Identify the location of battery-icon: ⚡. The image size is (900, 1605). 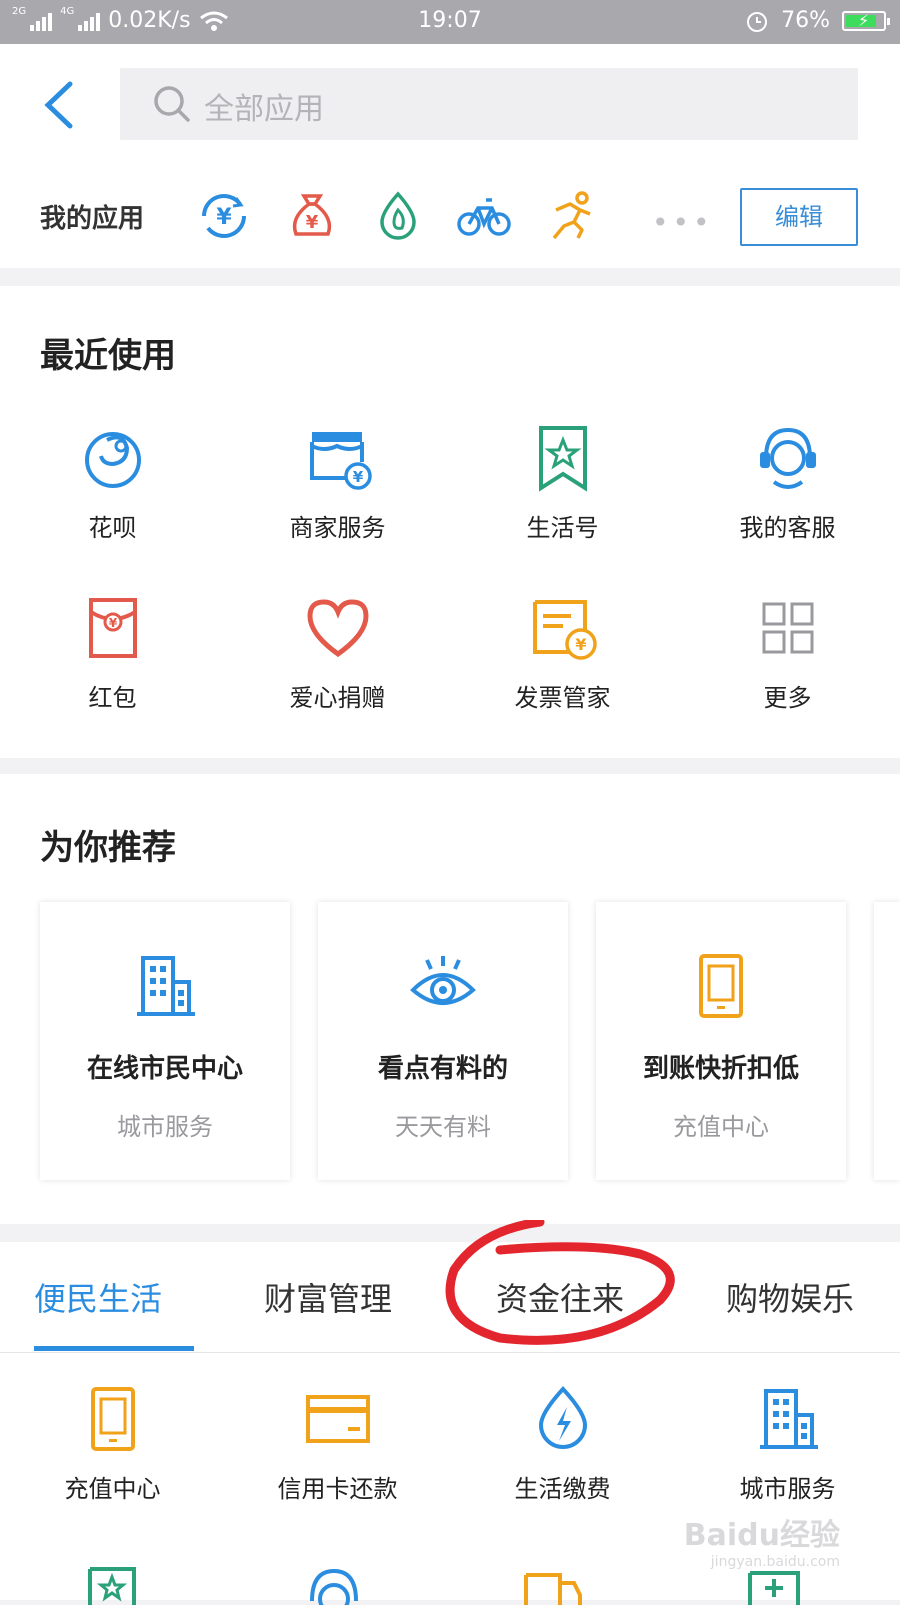
(866, 20).